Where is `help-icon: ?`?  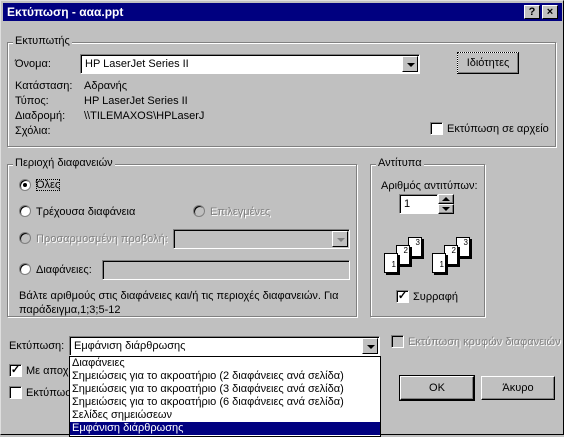 help-icon: ? is located at coordinates (532, 12).